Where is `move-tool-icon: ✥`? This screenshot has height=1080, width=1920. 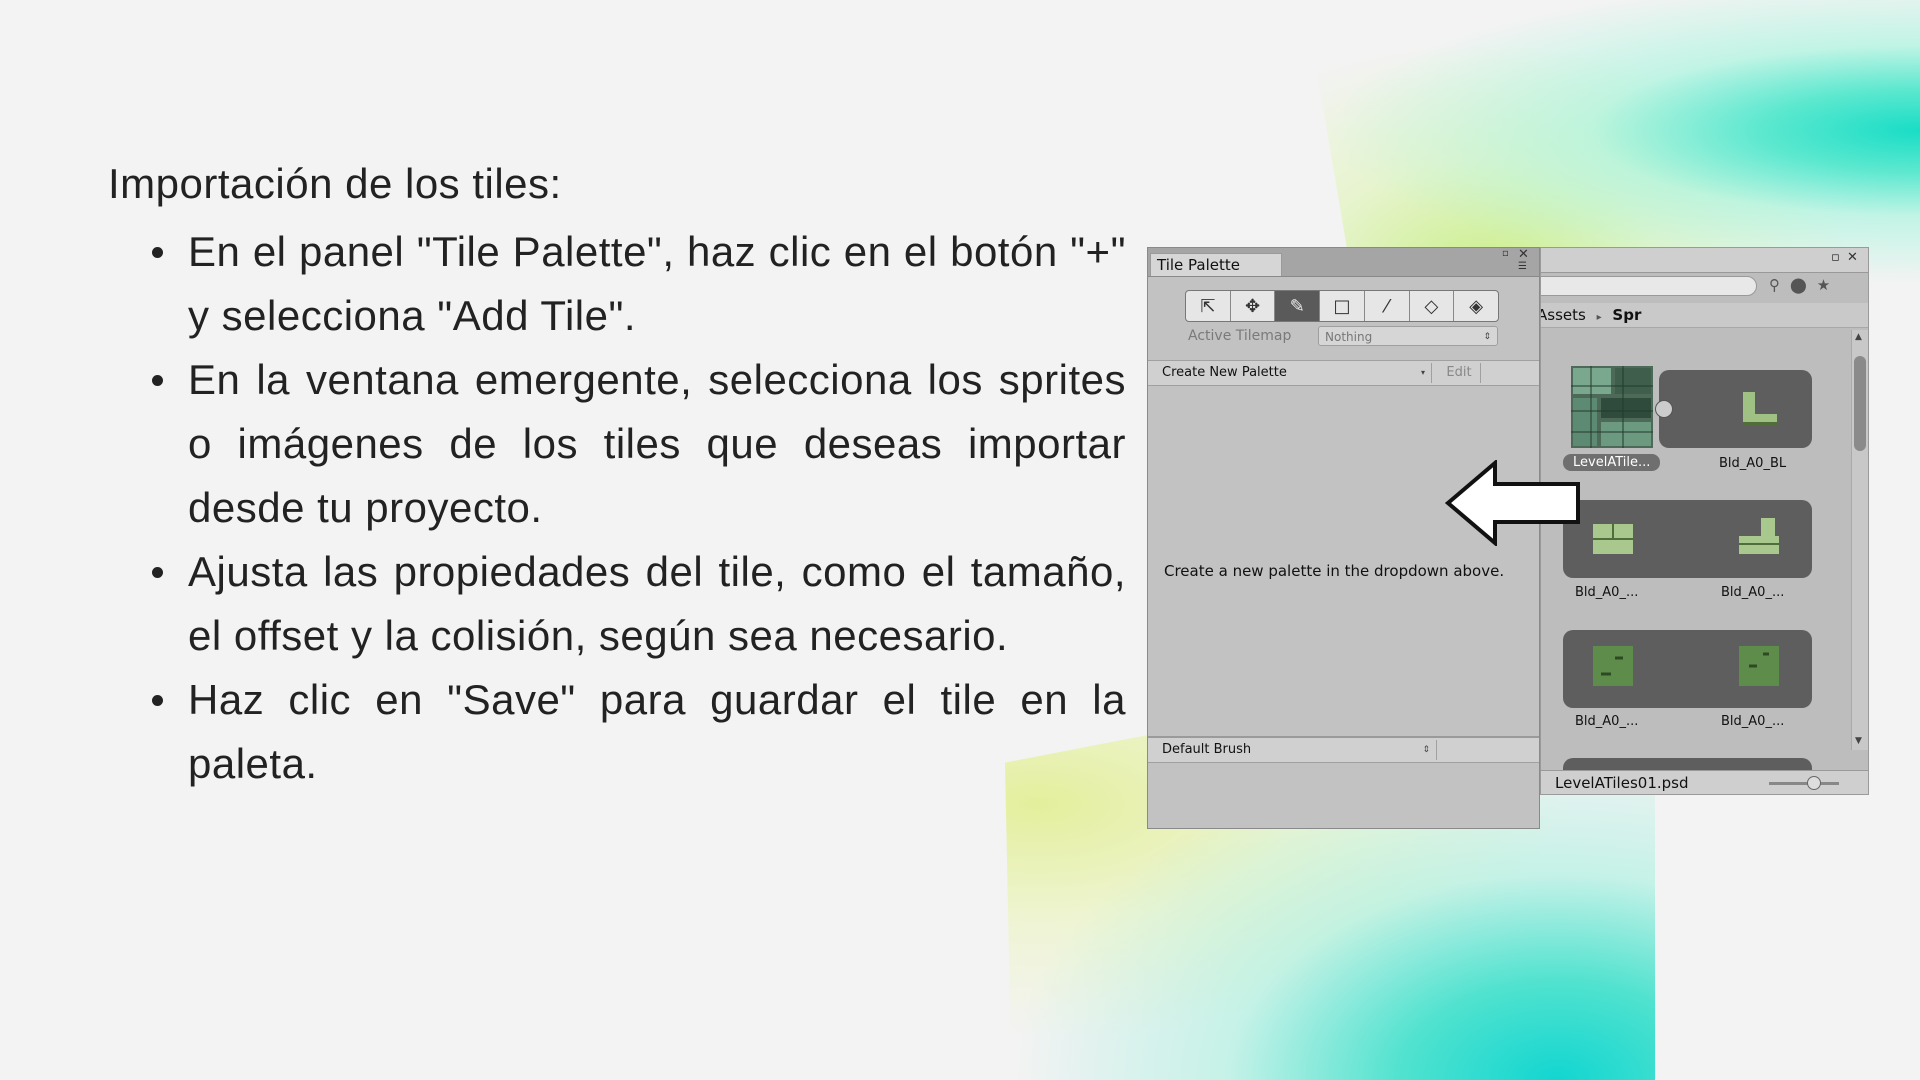
move-tool-icon: ✥ is located at coordinates (1253, 306).